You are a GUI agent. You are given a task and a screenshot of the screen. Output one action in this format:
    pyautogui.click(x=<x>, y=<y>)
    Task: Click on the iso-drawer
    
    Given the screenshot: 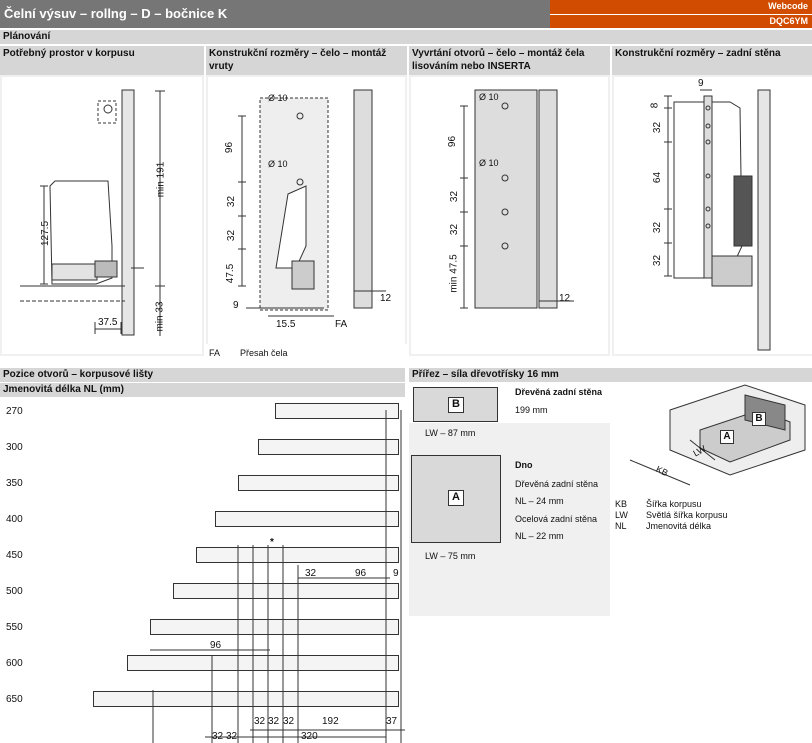 What is the action you would take?
    pyautogui.click(x=717, y=435)
    